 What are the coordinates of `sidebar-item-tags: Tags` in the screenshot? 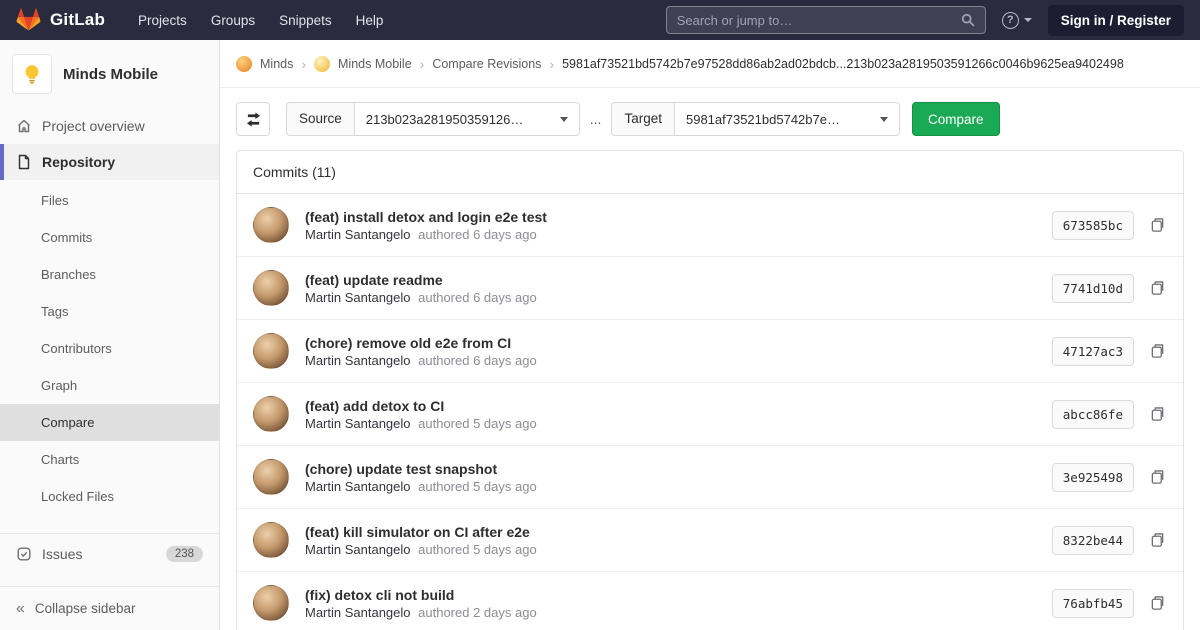 It's located at (109, 311).